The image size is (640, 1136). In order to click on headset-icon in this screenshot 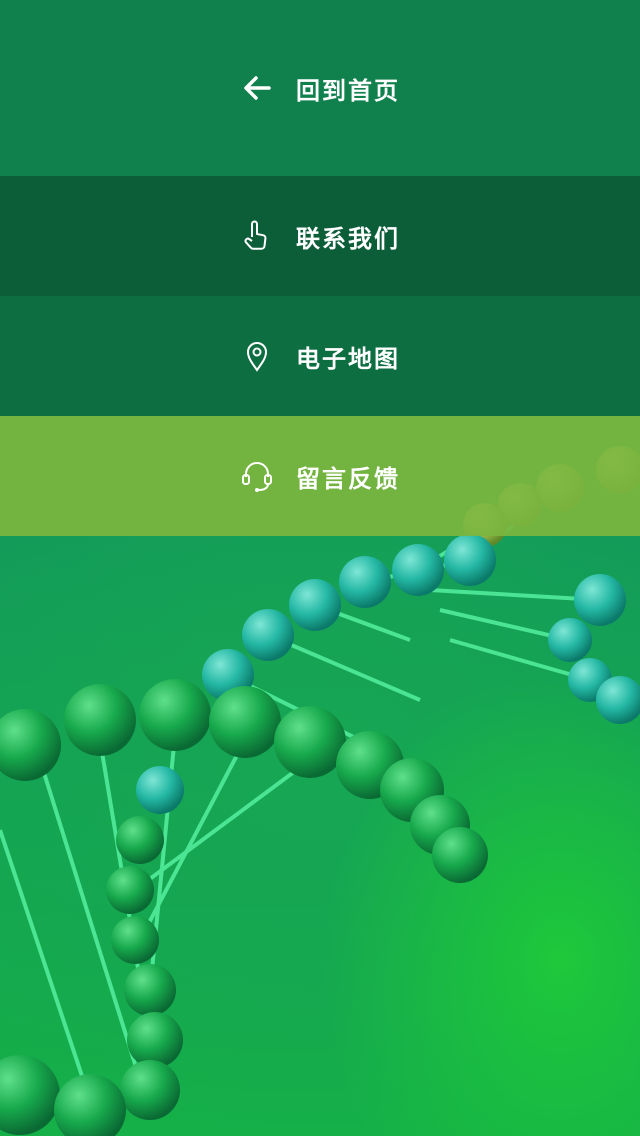, I will do `click(257, 476)`.